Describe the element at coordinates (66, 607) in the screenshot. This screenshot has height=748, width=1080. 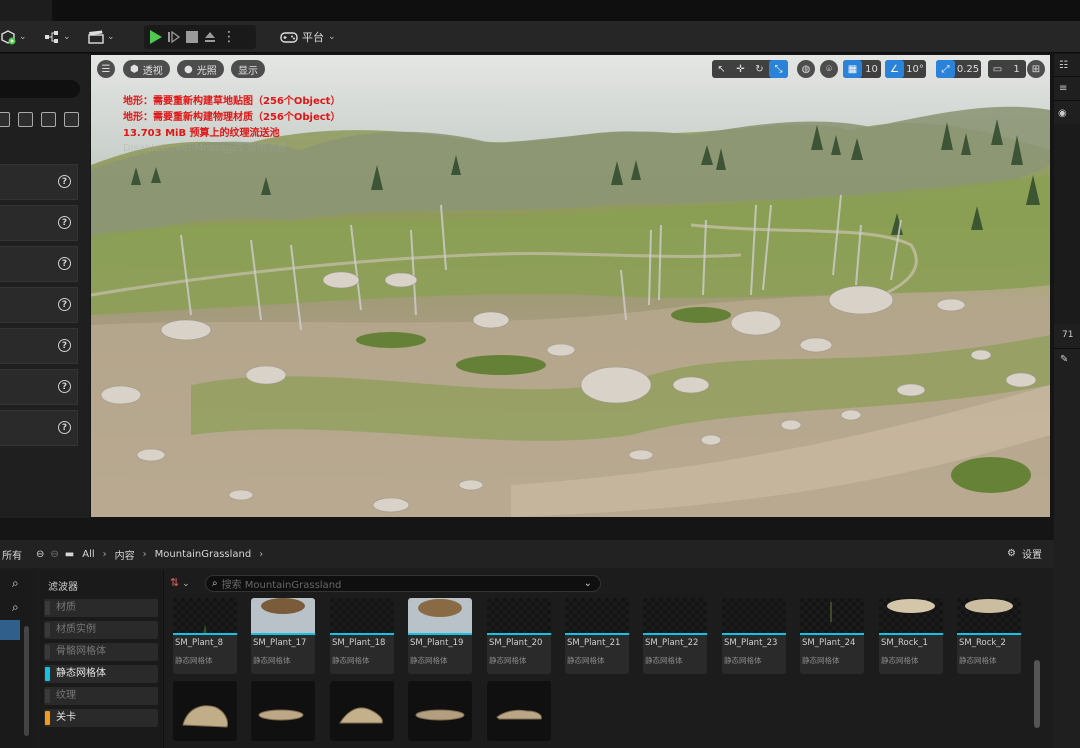
I see `filter-label: 材质` at that location.